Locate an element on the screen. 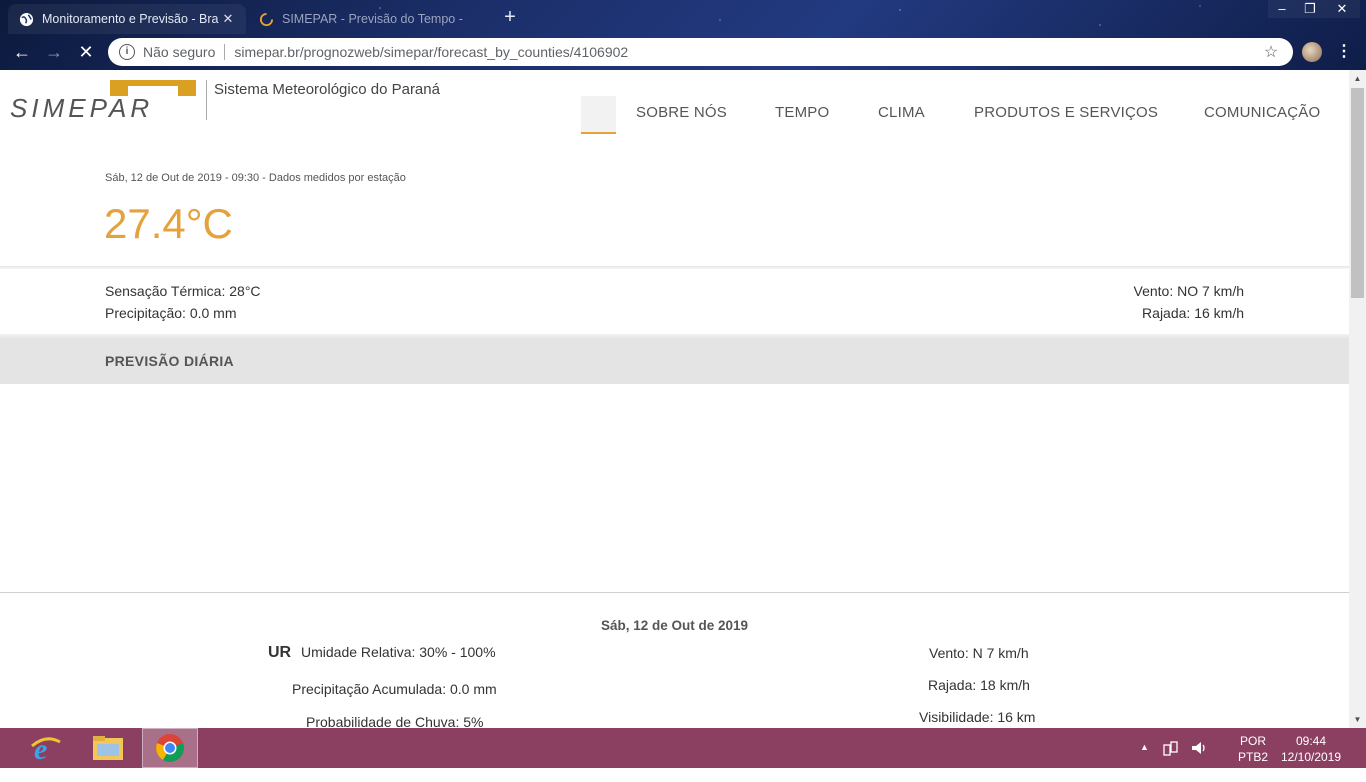 The height and width of the screenshot is (782, 1366). windows-taskbar: e ▲ POR PTB2 09:44 12/10/2019 is located at coordinates (683, 748).